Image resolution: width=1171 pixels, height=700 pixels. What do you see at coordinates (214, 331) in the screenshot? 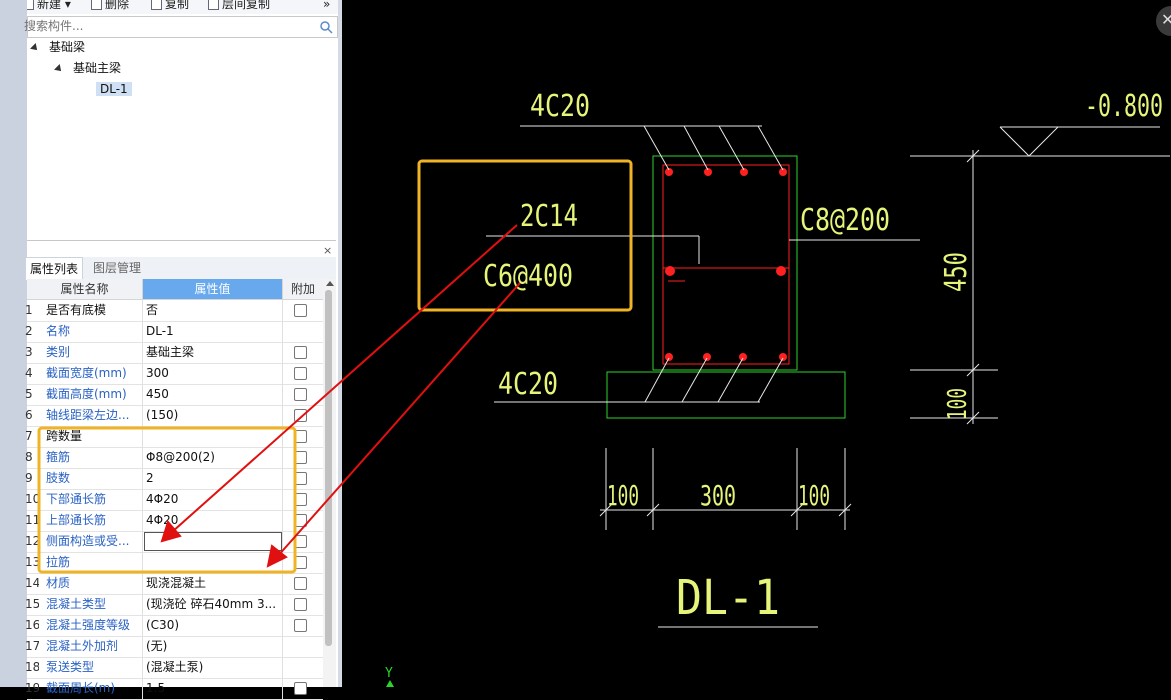
I see `property-value: DL-1` at bounding box center [214, 331].